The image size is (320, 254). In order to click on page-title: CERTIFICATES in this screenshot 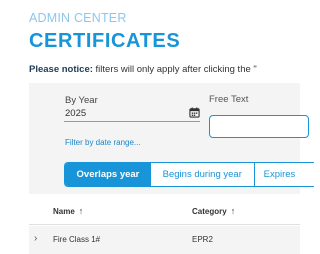, I will do `click(105, 41)`.